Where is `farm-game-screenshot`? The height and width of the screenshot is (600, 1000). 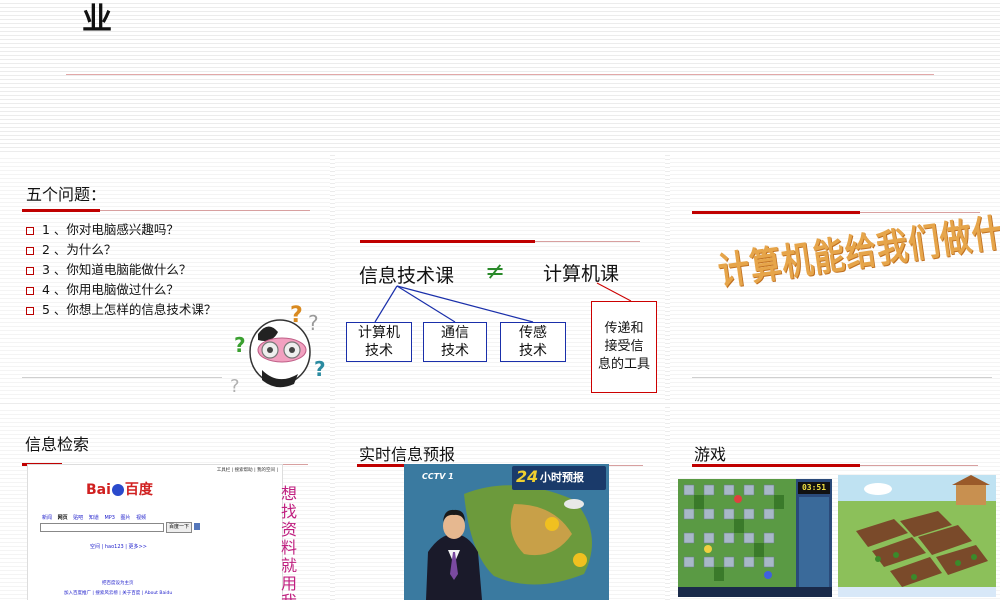
farm-game-screenshot is located at coordinates (917, 536).